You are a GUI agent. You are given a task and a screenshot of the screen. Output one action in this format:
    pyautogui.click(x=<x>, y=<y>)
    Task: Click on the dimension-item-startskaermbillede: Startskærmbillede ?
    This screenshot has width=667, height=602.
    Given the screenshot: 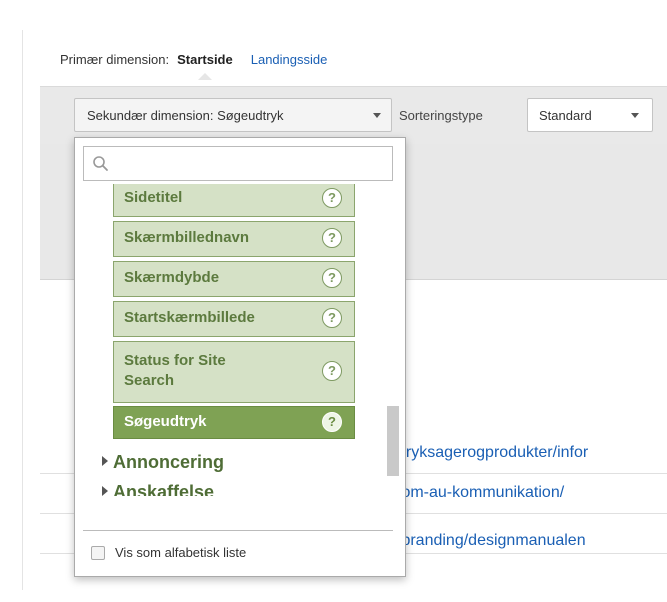 What is the action you would take?
    pyautogui.click(x=234, y=319)
    